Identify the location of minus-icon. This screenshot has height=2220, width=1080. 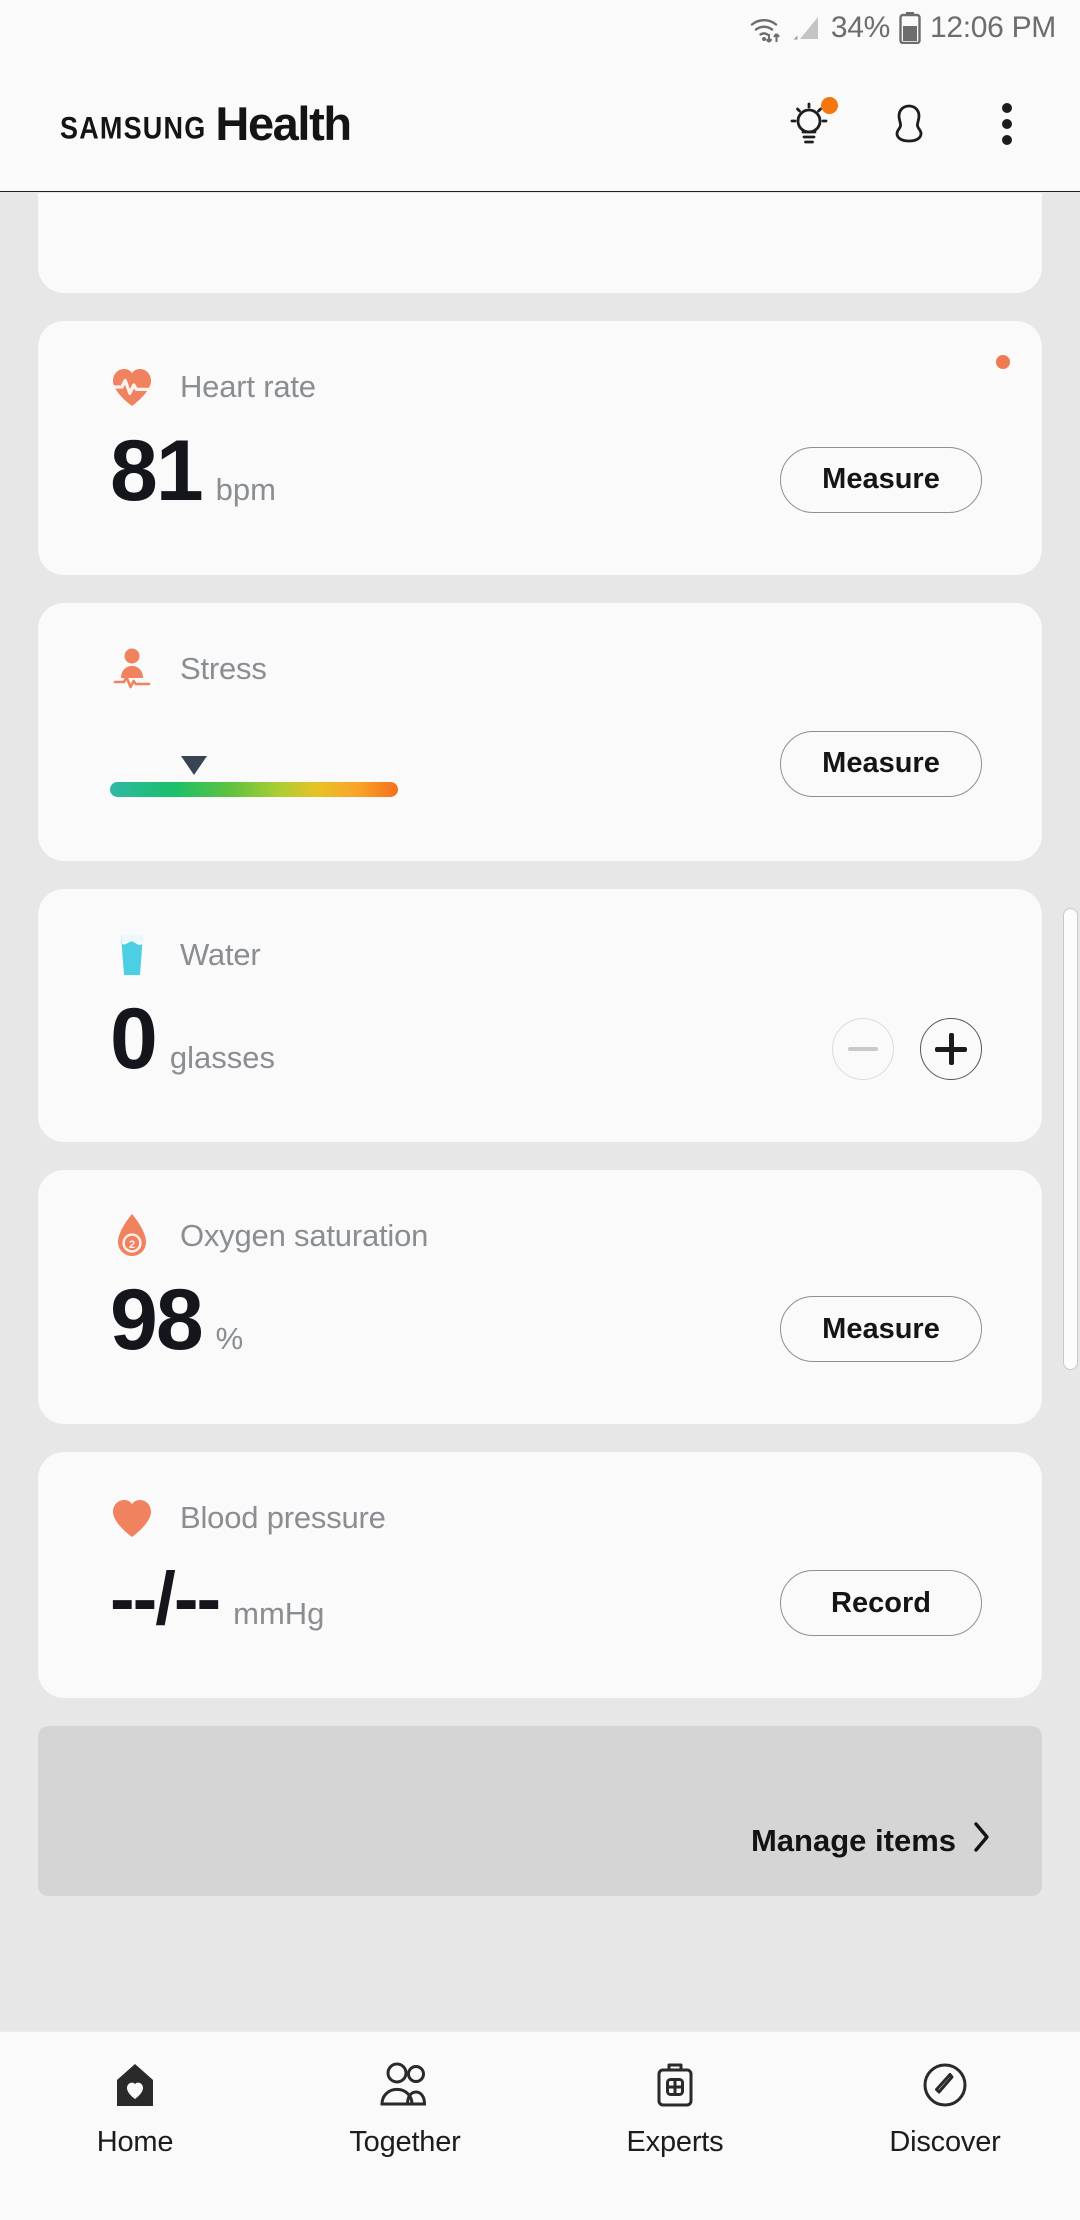
(863, 1049).